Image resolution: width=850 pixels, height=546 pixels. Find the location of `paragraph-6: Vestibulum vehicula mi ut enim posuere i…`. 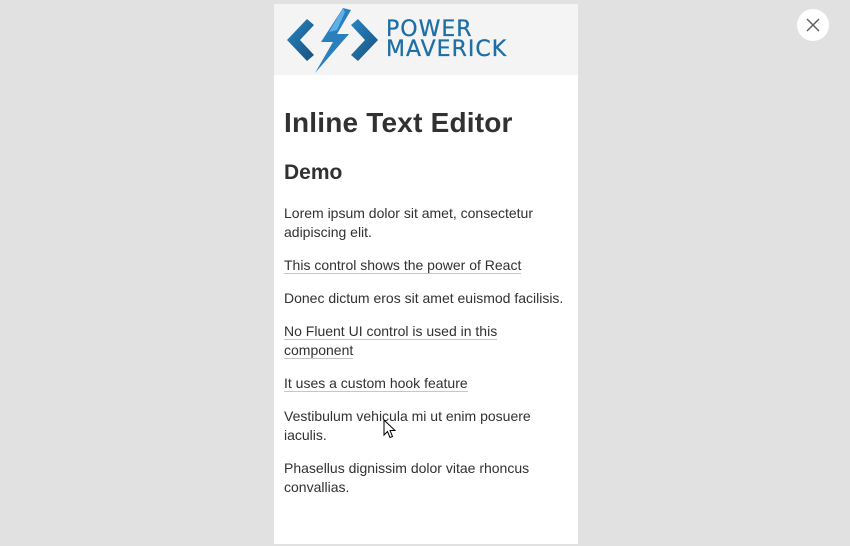

paragraph-6: Vestibulum vehicula mi ut enim posuere i… is located at coordinates (426, 426).